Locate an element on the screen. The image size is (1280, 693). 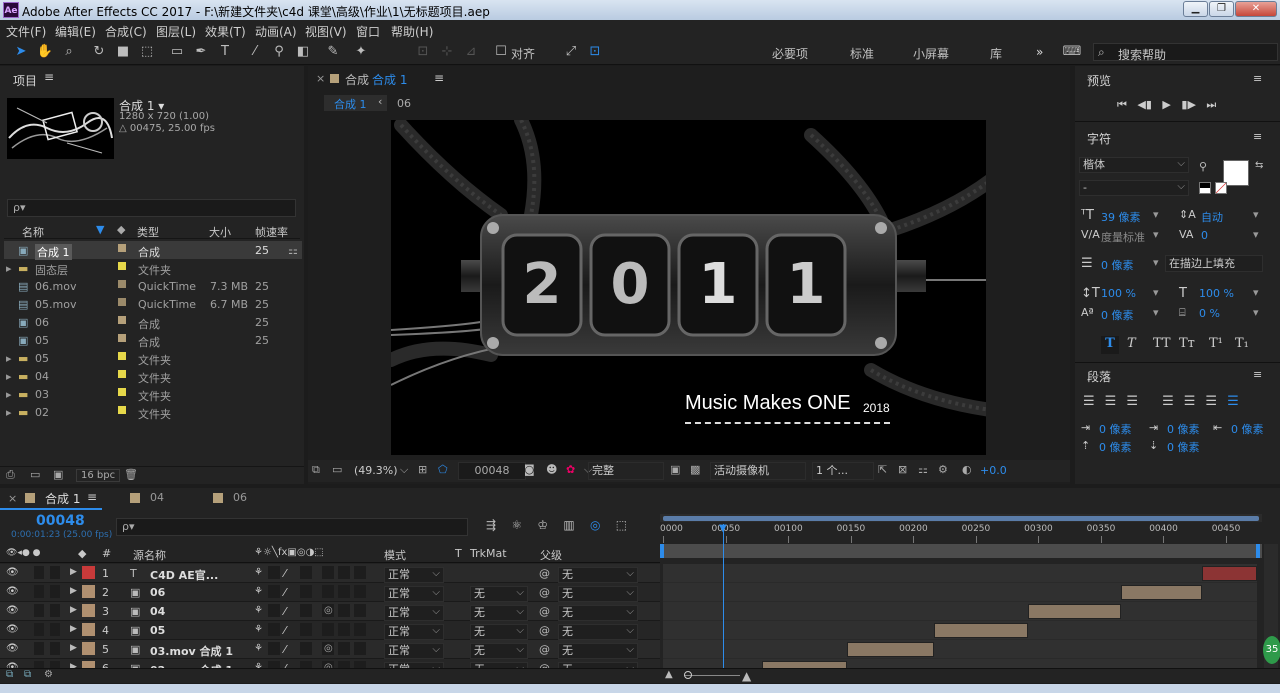
table-row: 👁 ▶ 2 ▣ 06 ⚘ ⁄ 正常 无 @ 无 is located at coordinates (330, 592).